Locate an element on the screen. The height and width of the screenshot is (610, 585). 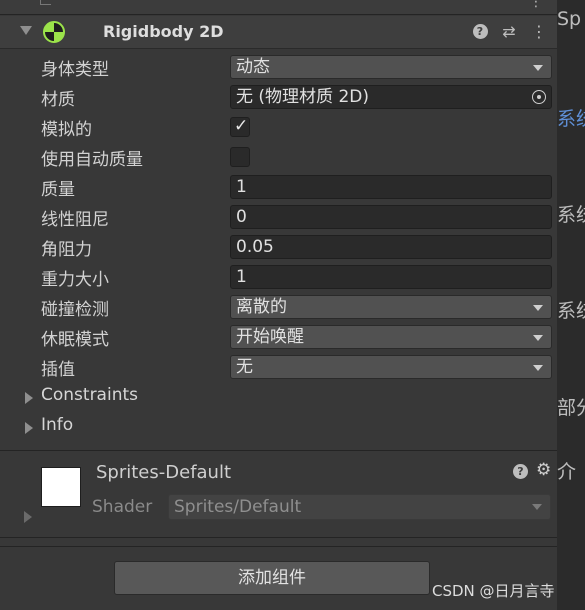
property-row-gravity-scale: 重力大小 1 is located at coordinates (278, 277).